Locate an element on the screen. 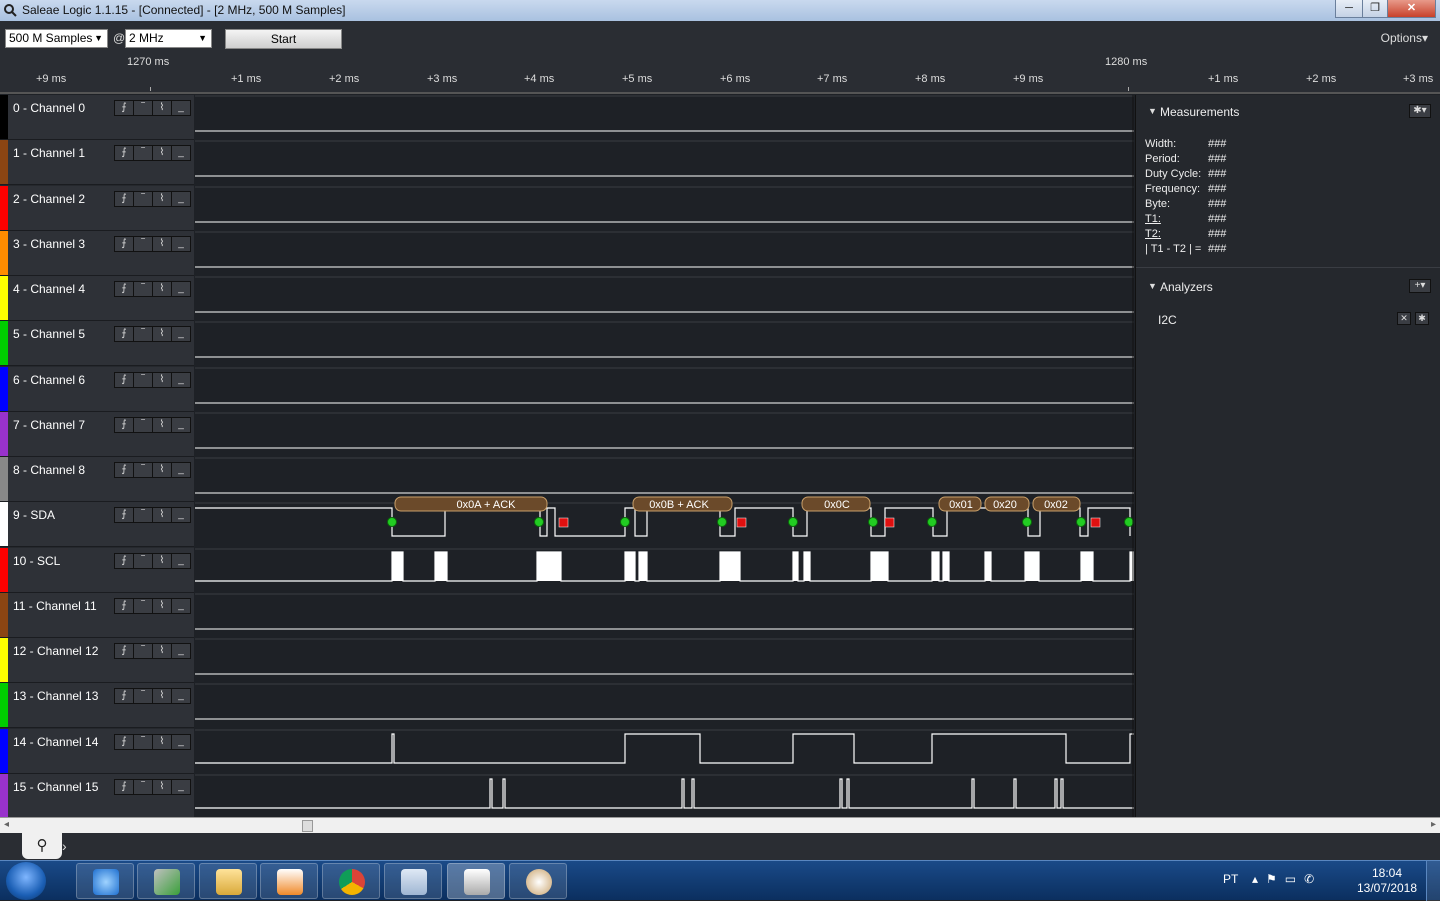 Image resolution: width=1440 pixels, height=901 pixels. scroll-left-icon: ◂ is located at coordinates (6, 824).